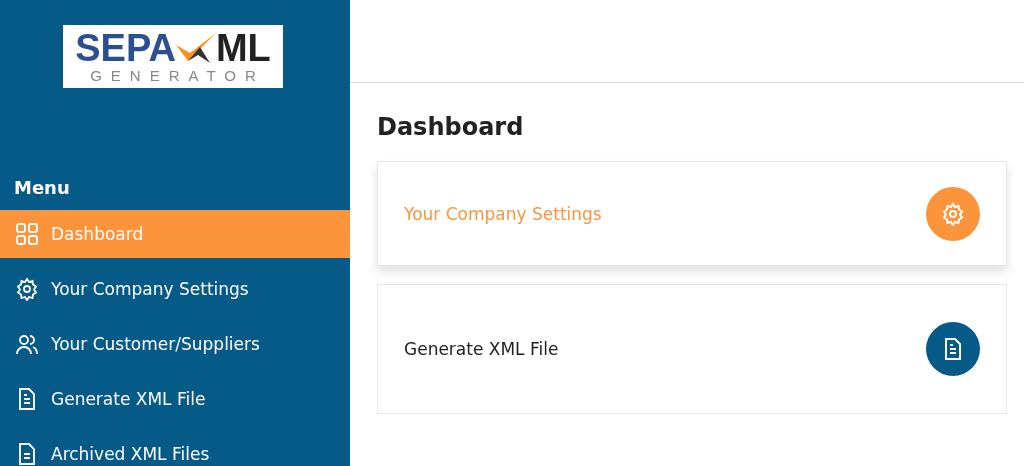 The height and width of the screenshot is (466, 1024). Describe the element at coordinates (195, 48) in the screenshot. I see `checkmark-icon` at that location.